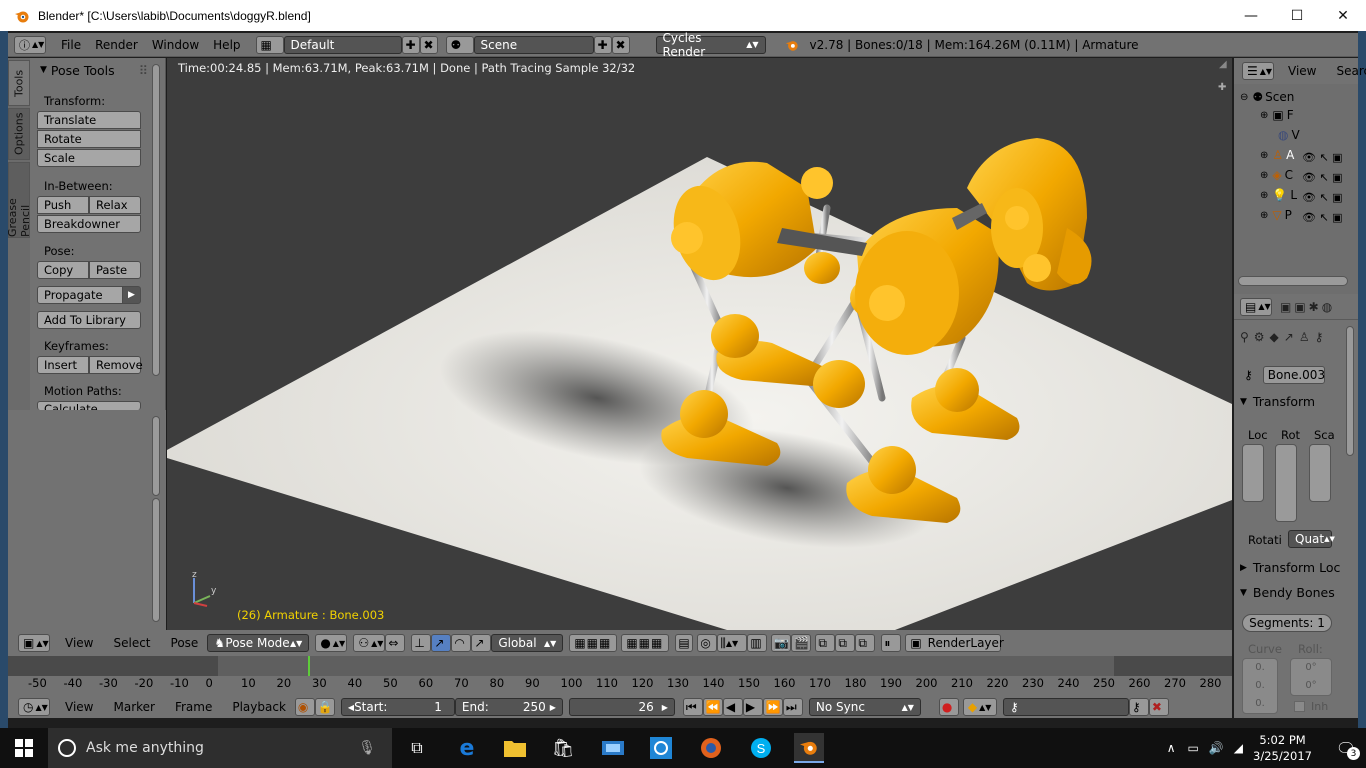  Describe the element at coordinates (259, 707) in the screenshot. I see `menu-playback: Playback` at that location.